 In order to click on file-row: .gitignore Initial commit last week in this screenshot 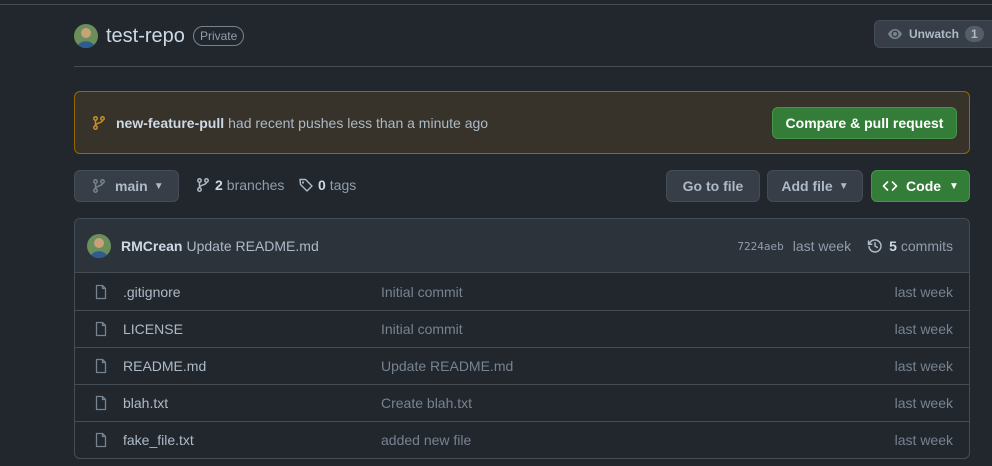, I will do `click(522, 291)`.